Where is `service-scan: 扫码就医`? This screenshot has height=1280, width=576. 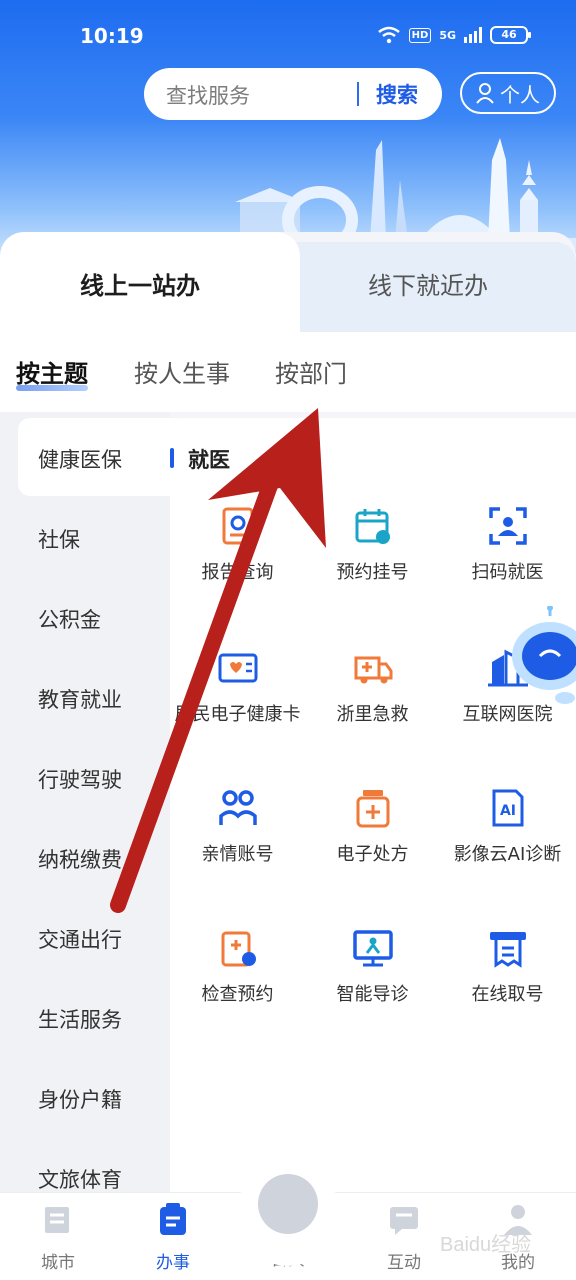 service-scan: 扫码就医 is located at coordinates (507, 545).